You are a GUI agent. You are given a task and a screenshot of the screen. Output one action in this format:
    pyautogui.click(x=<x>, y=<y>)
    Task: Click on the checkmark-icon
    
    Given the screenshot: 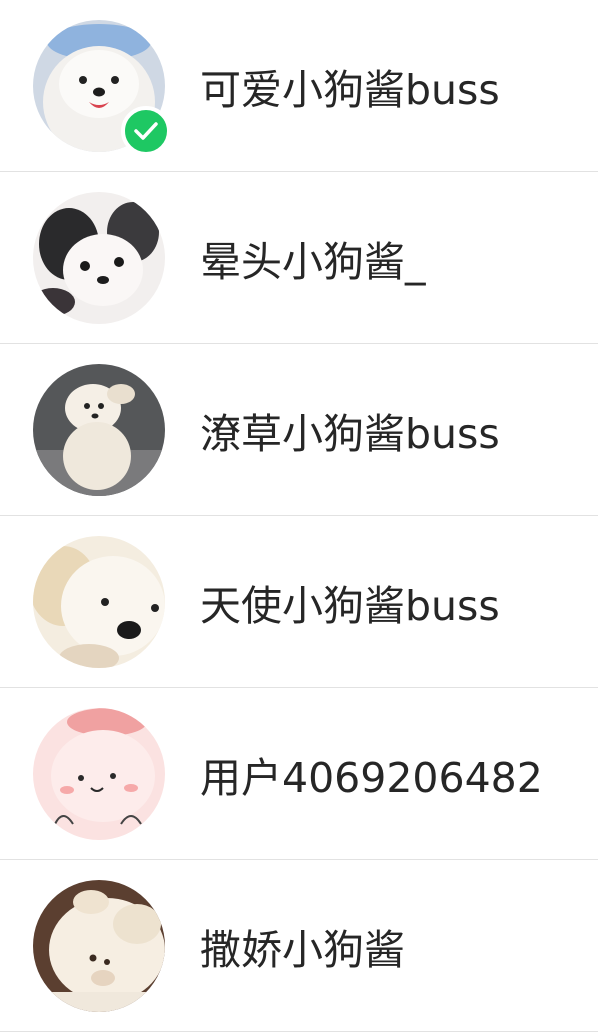 What is the action you would take?
    pyautogui.click(x=146, y=130)
    